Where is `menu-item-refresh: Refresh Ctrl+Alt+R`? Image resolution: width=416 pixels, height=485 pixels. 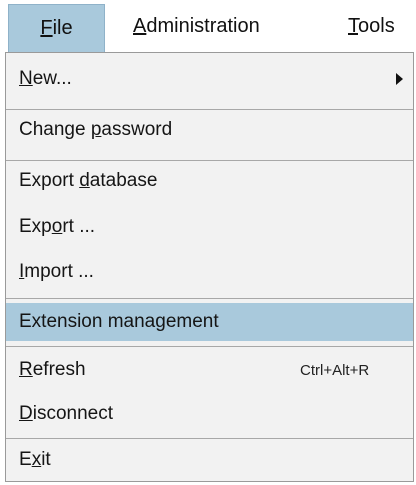 menu-item-refresh: Refresh Ctrl+Alt+R is located at coordinates (209, 370).